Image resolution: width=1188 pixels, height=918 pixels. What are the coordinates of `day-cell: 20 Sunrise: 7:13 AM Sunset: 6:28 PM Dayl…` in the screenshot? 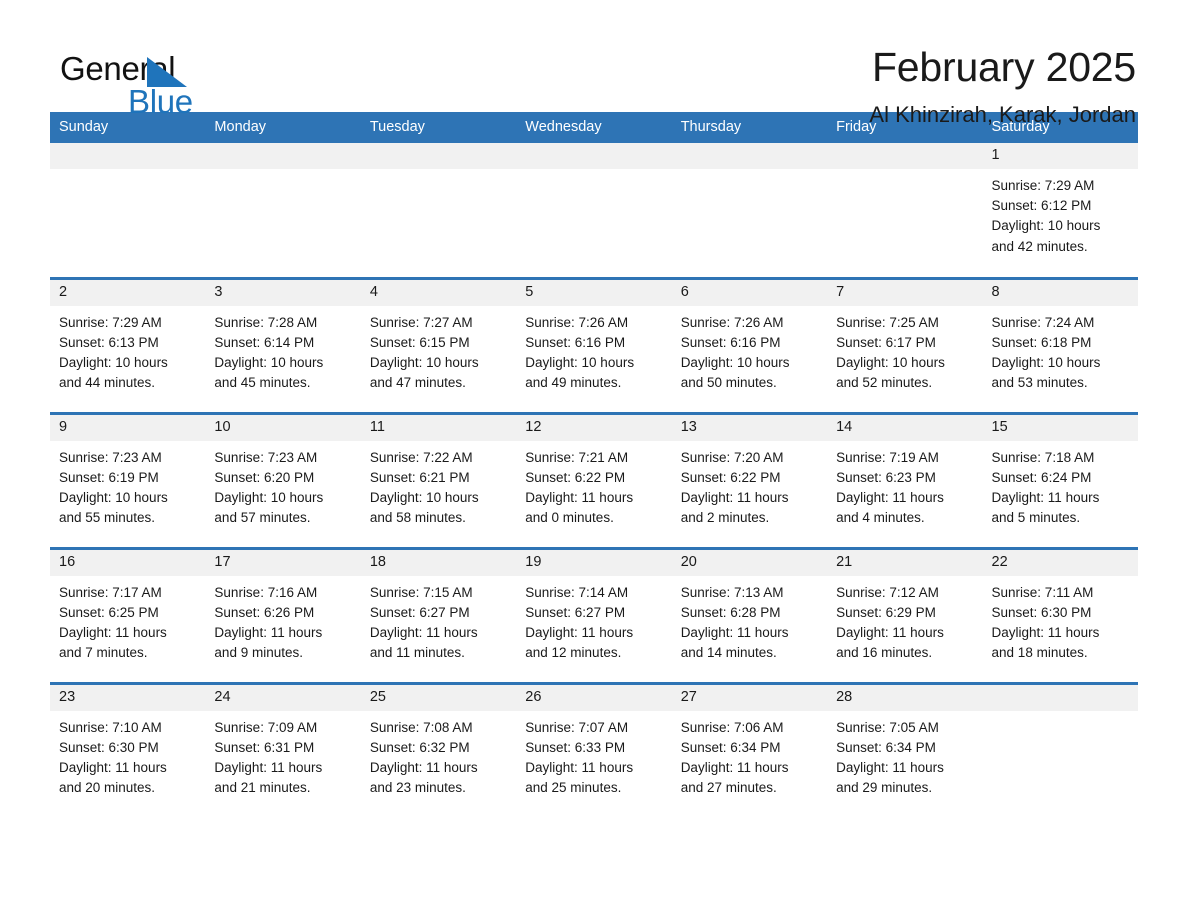 It's located at (749, 614).